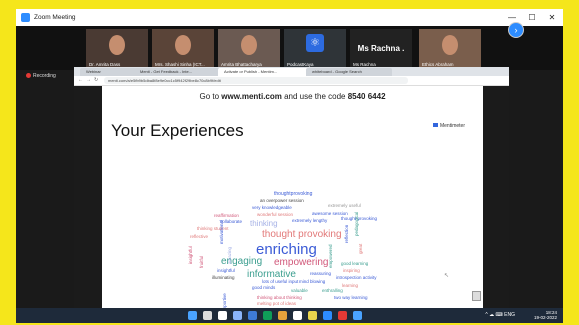 The image size is (579, 325). I want to click on word-cloud-term: melting pot of ideas, so click(277, 303).